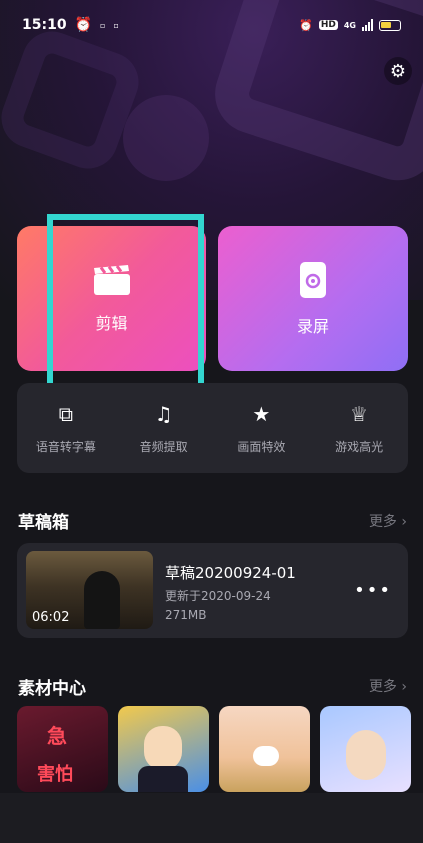 This screenshot has height=843, width=423. What do you see at coordinates (44, 25) in the screenshot?
I see `status-time: 15:10` at bounding box center [44, 25].